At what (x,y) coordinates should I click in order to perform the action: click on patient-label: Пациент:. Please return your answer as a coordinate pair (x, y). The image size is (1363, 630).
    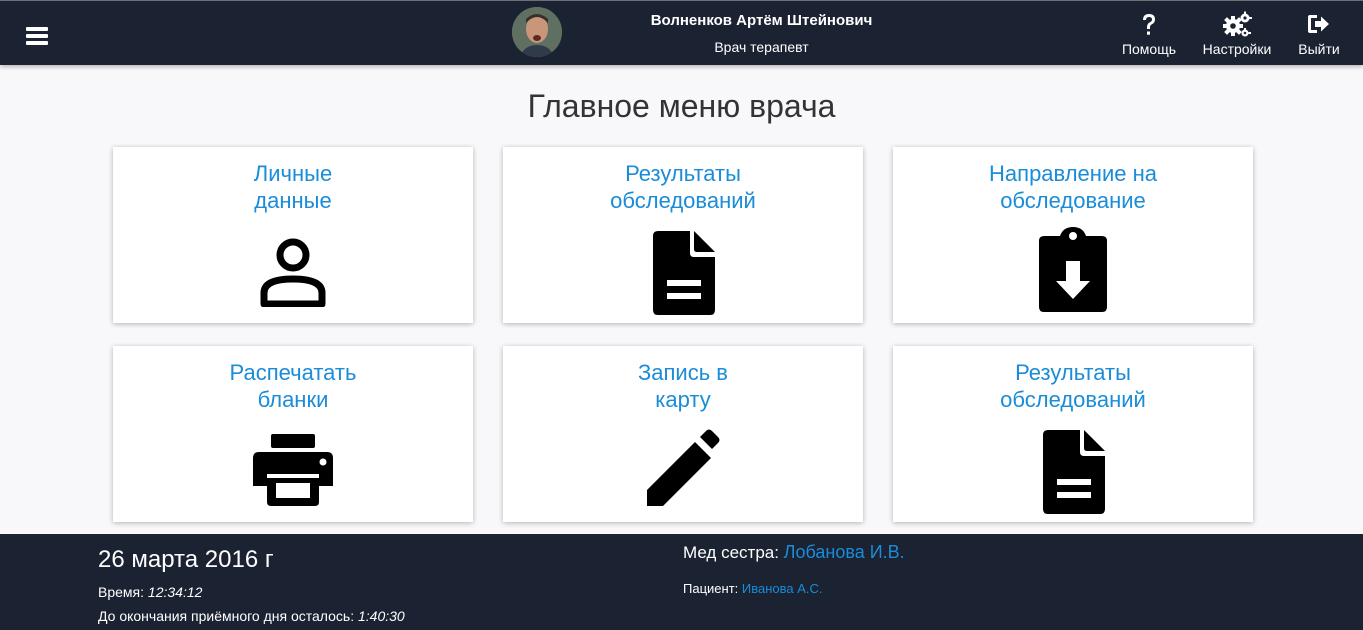
    Looking at the image, I should click on (712, 588).